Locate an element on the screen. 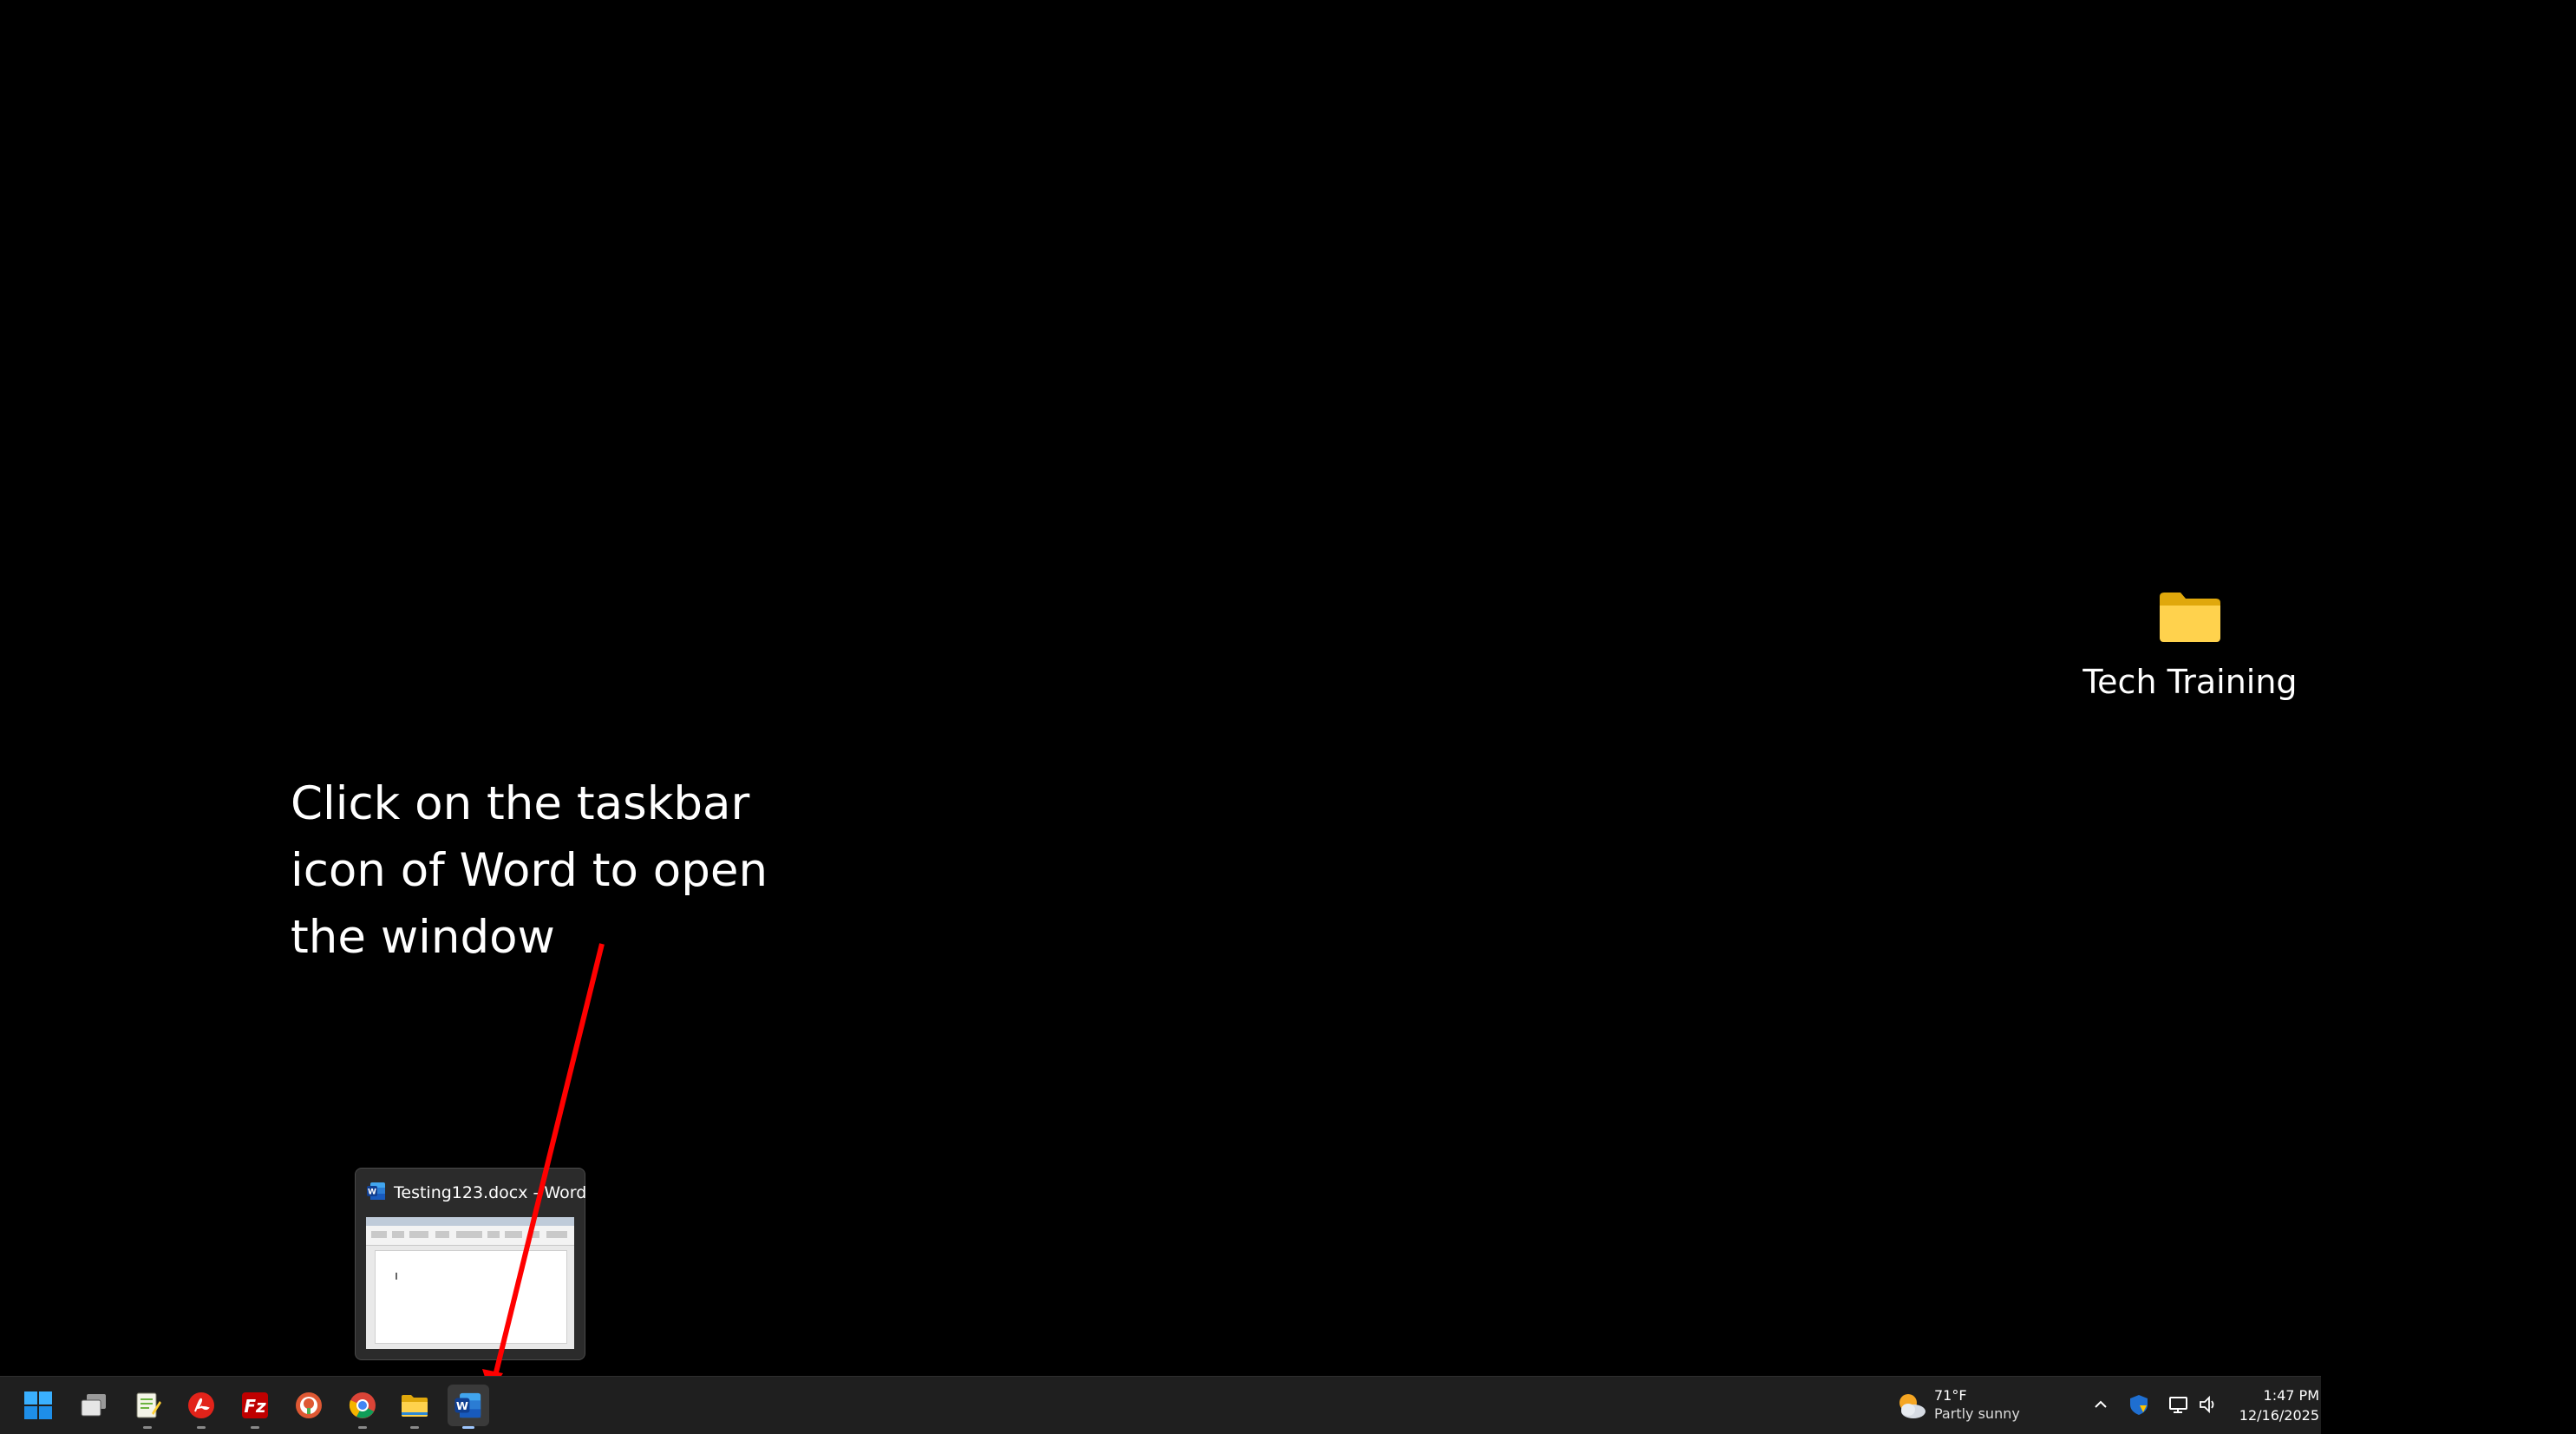 Image resolution: width=2576 pixels, height=1434 pixels. taskbar-app-pdf-reader is located at coordinates (201, 1407).